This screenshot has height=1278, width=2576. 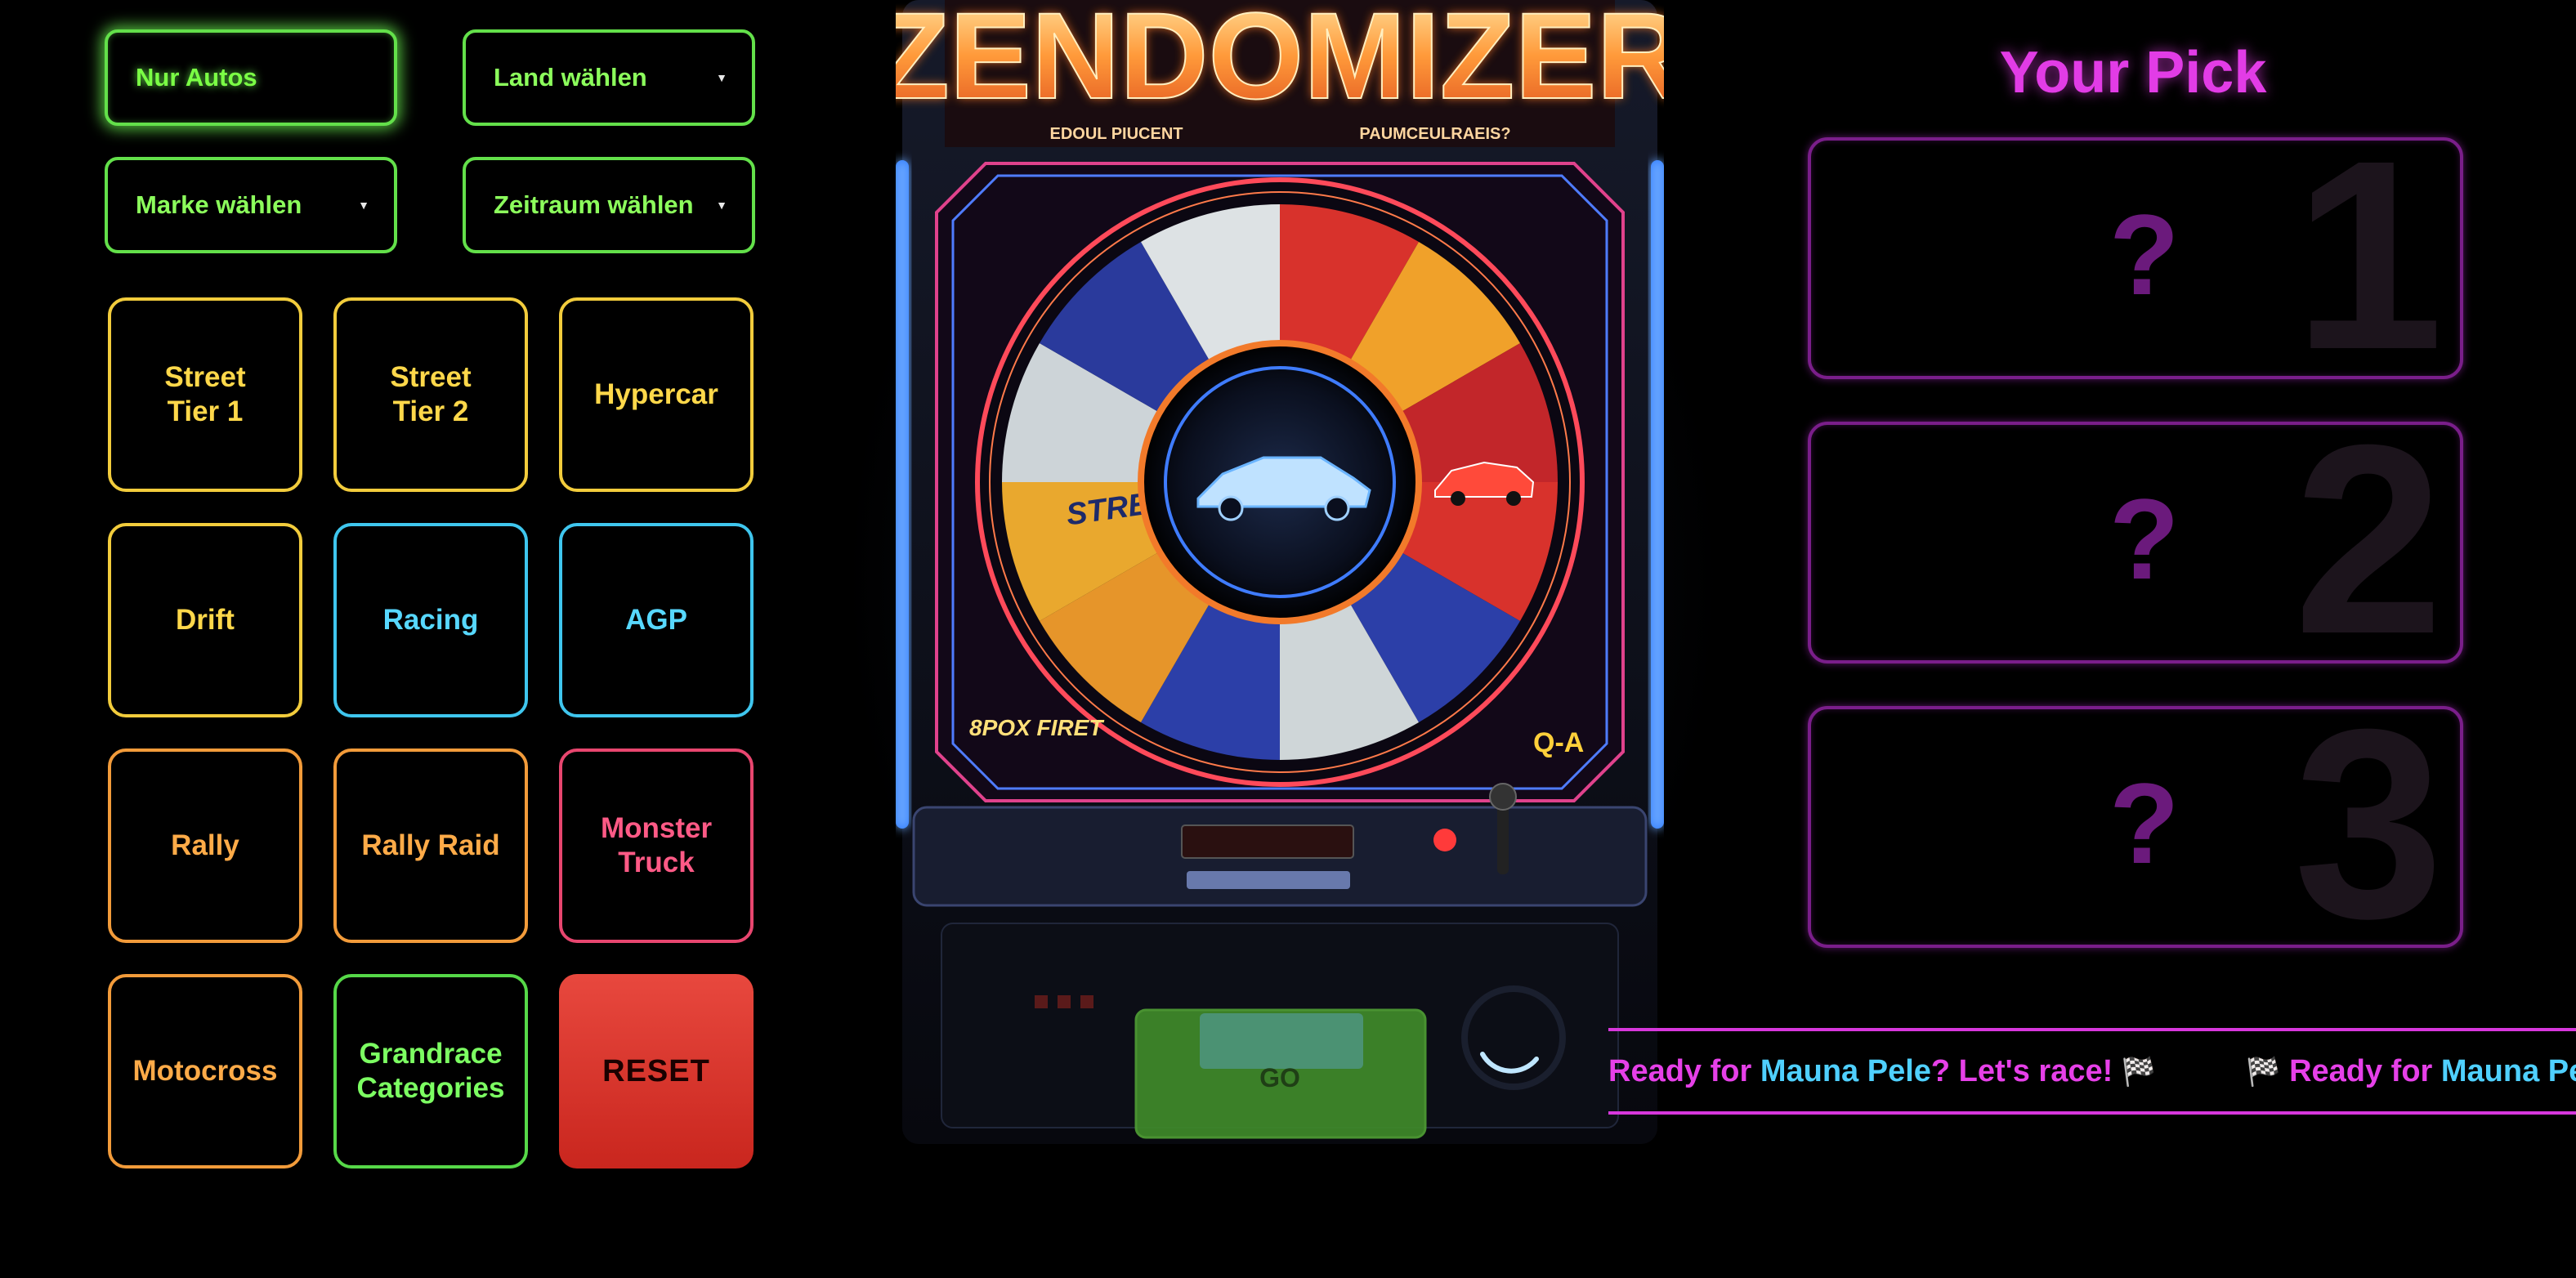 What do you see at coordinates (431, 1054) in the screenshot?
I see `category-label-line1: Grandrace` at bounding box center [431, 1054].